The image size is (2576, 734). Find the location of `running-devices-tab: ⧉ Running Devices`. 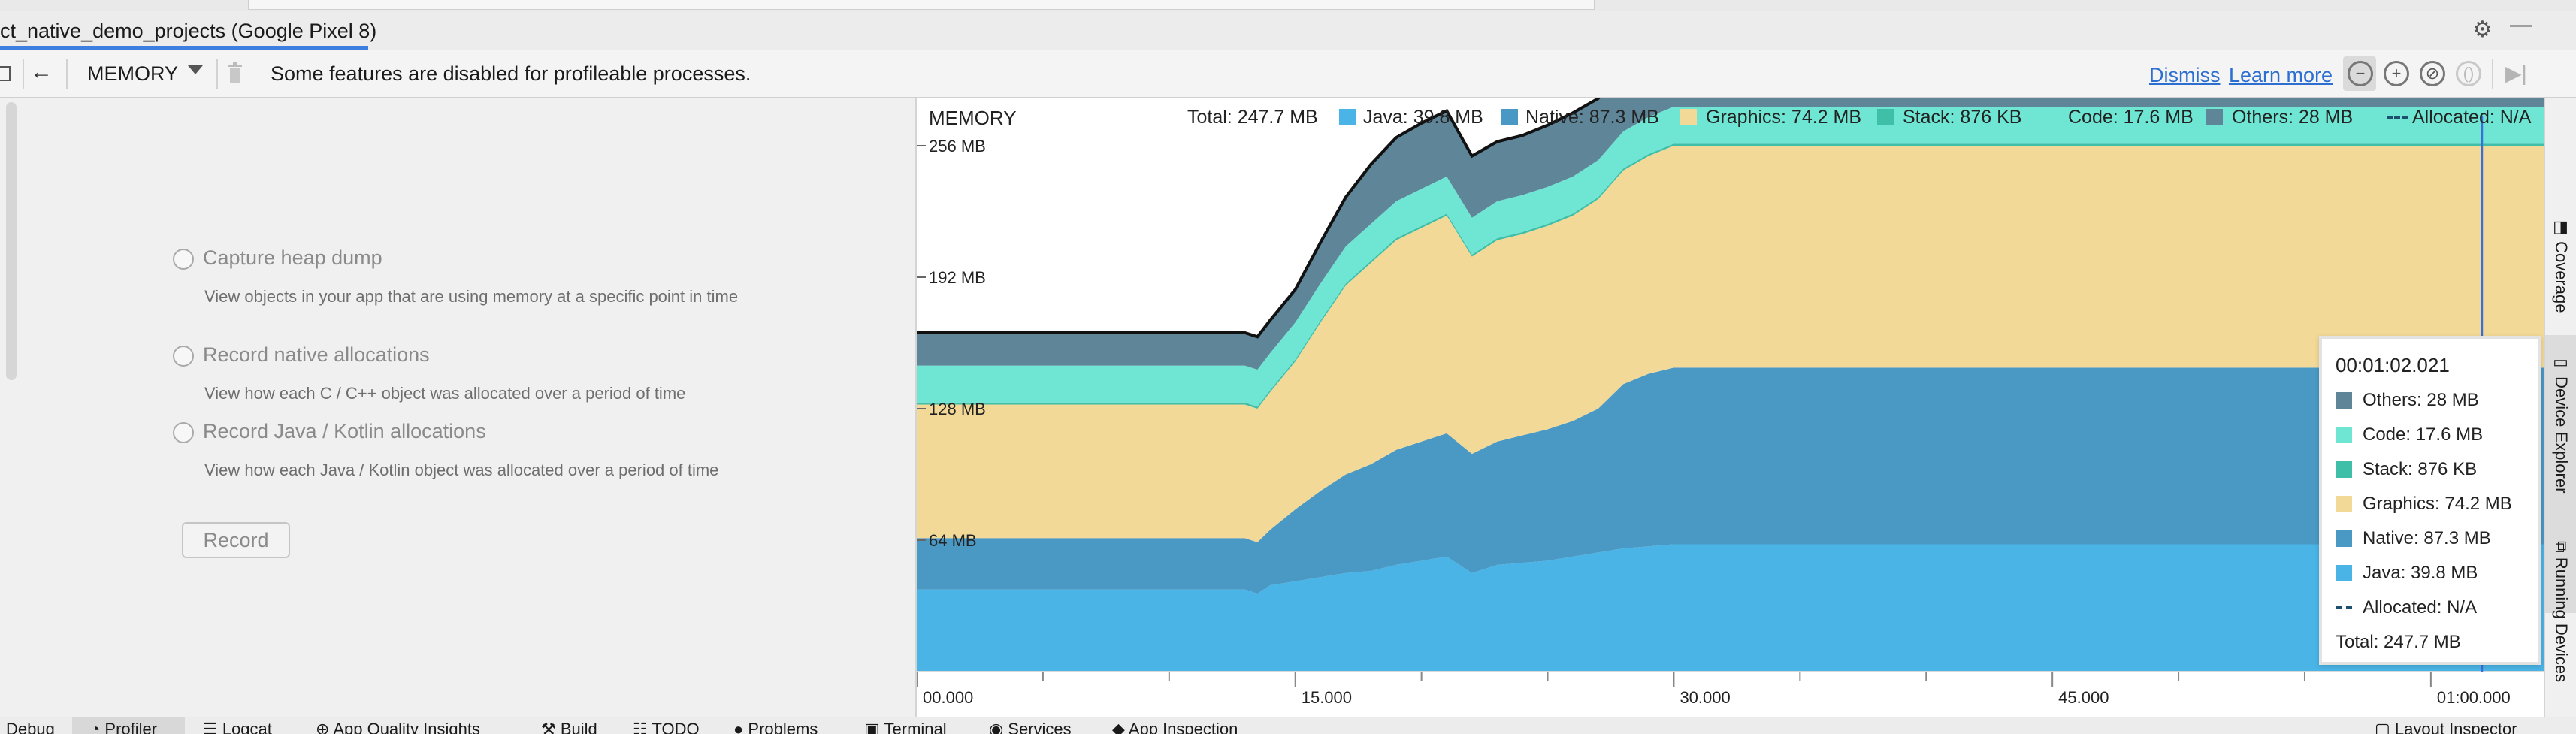

running-devices-tab: ⧉ Running Devices is located at coordinates (2561, 611).